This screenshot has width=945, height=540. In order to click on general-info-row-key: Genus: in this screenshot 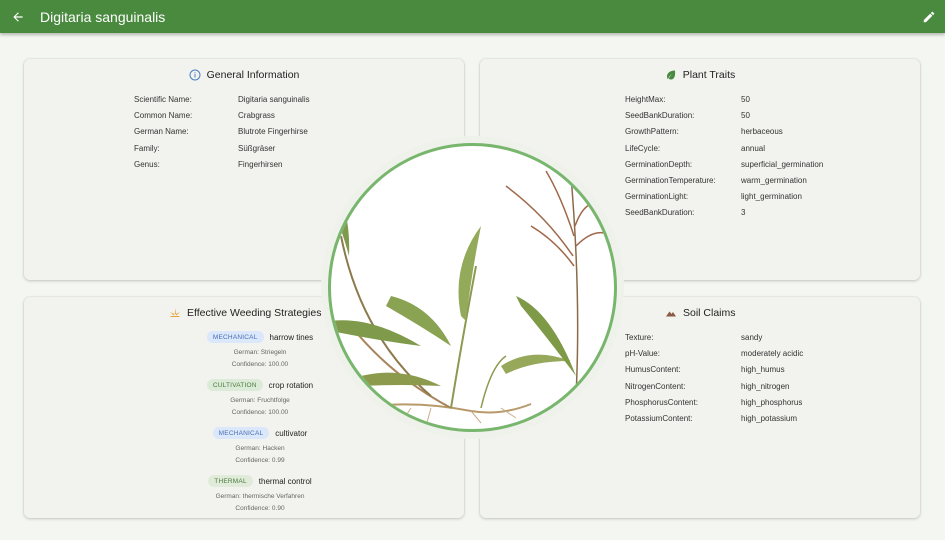, I will do `click(147, 164)`.